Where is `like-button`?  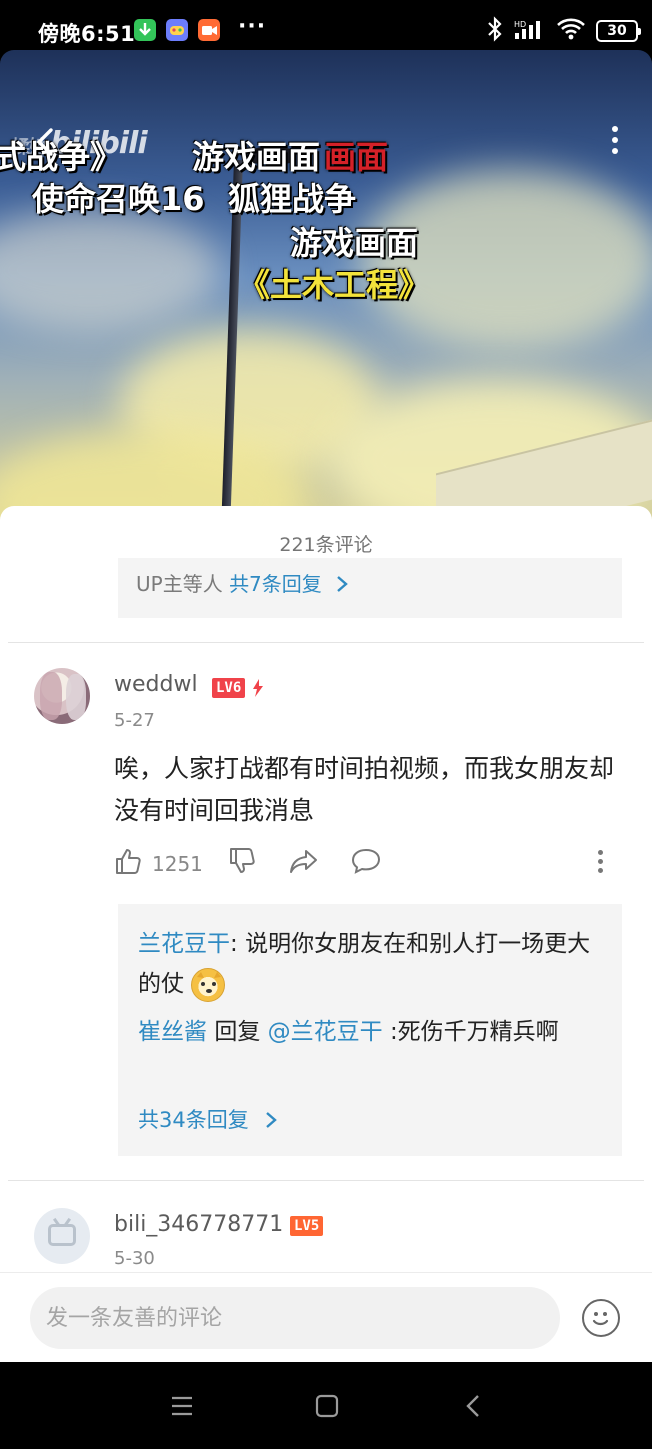 like-button is located at coordinates (130, 862).